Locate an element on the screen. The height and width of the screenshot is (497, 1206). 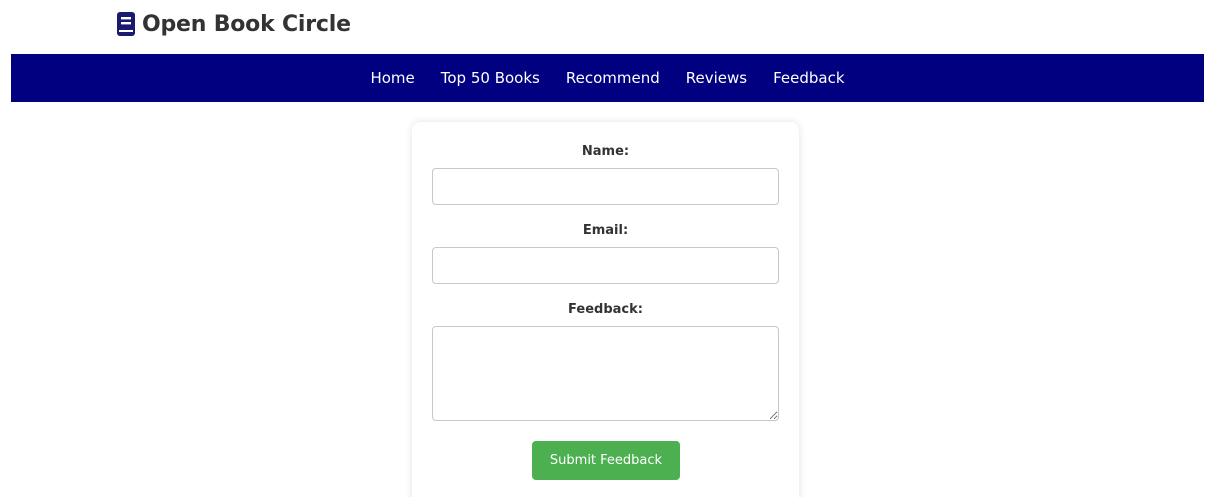
nav-feedback: Feedback is located at coordinates (808, 78).